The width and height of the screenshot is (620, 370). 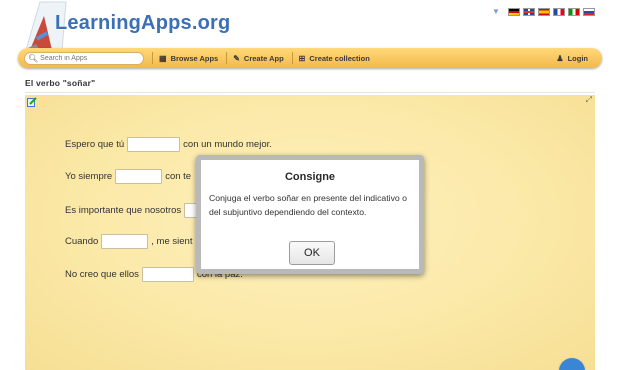 I want to click on login-label: Login, so click(x=577, y=58).